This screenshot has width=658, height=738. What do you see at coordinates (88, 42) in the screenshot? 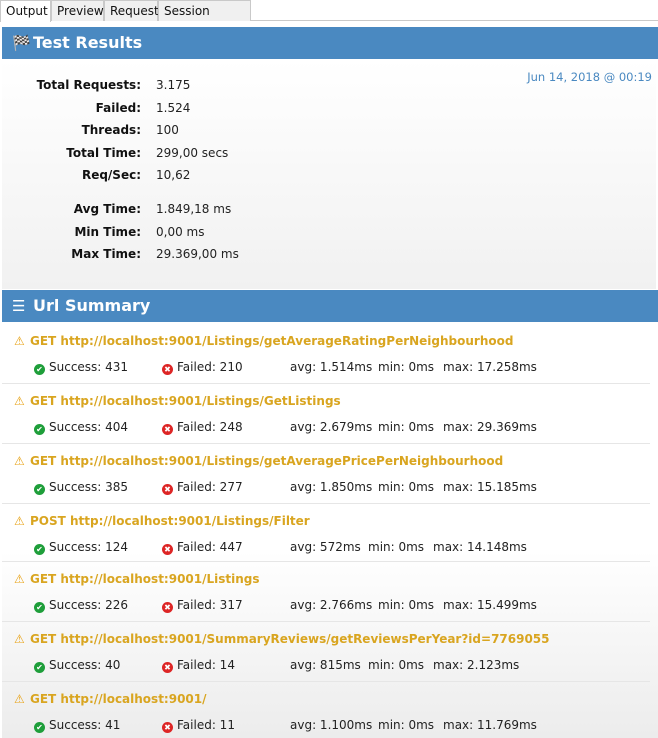
I see `test-results-title: Test Results` at bounding box center [88, 42].